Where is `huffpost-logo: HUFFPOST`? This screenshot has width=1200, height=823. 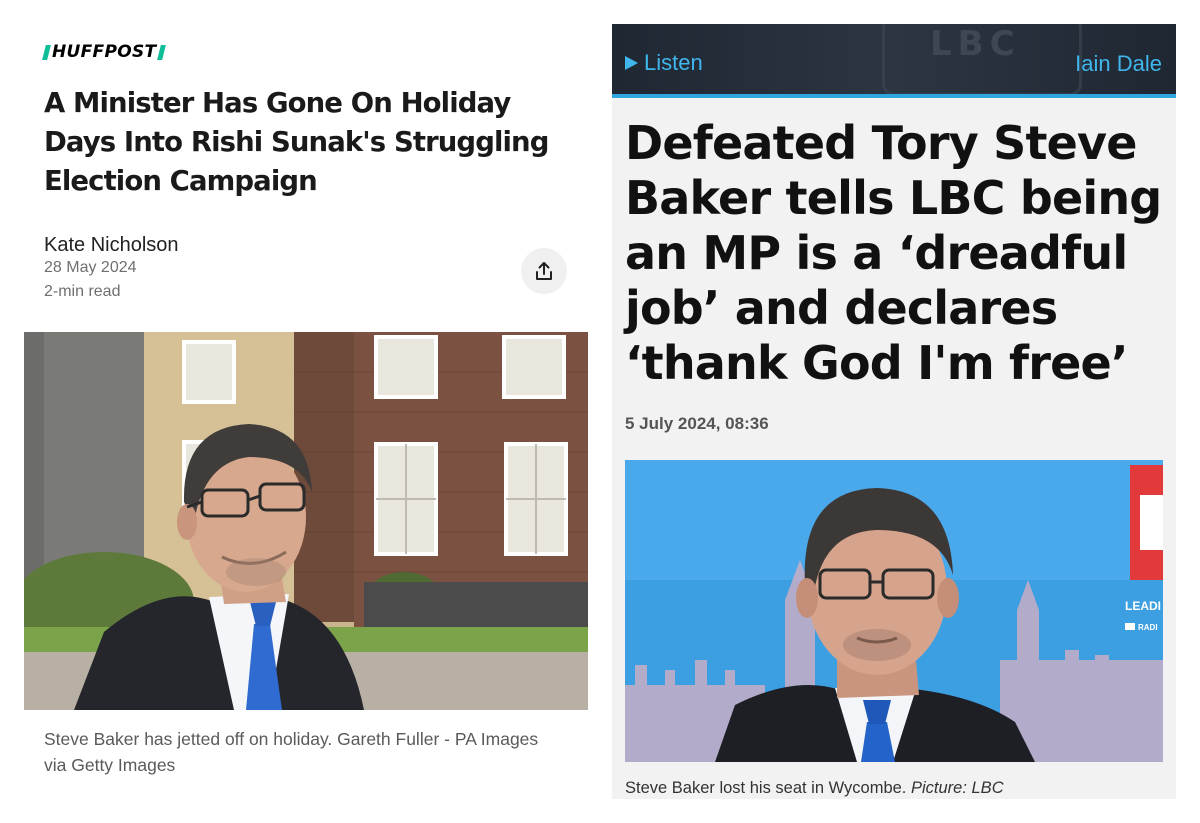 huffpost-logo: HUFFPOST is located at coordinates (104, 52).